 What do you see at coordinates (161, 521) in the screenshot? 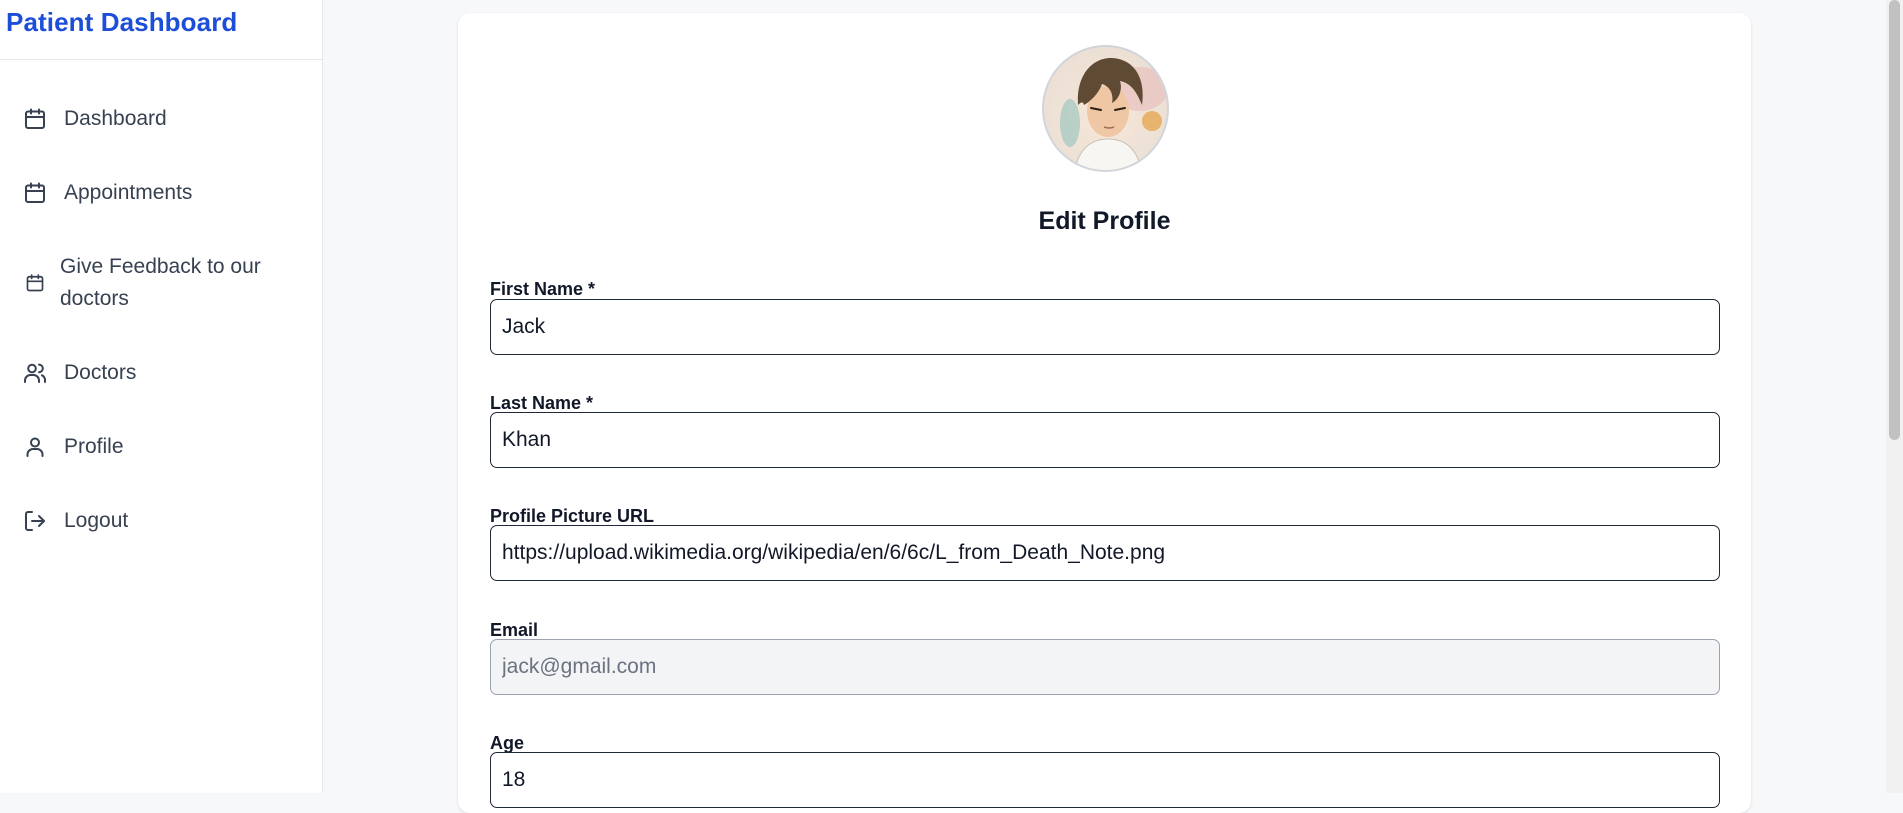
I see `sidebar-item-logout: Logout` at bounding box center [161, 521].